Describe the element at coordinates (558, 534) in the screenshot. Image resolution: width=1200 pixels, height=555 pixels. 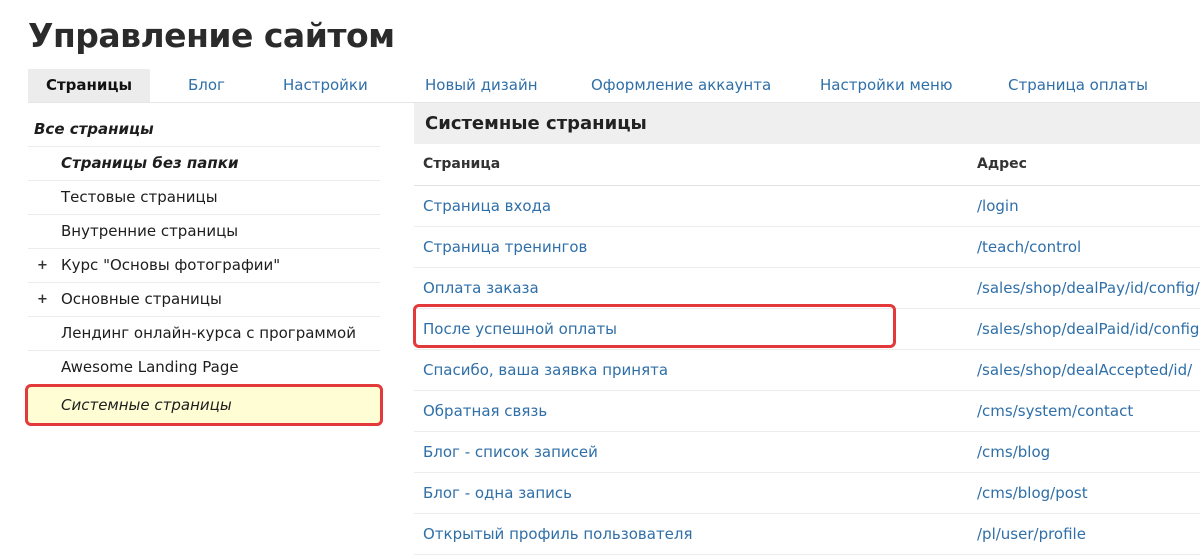
I see `page-link: Открытый профиль пользователя` at that location.